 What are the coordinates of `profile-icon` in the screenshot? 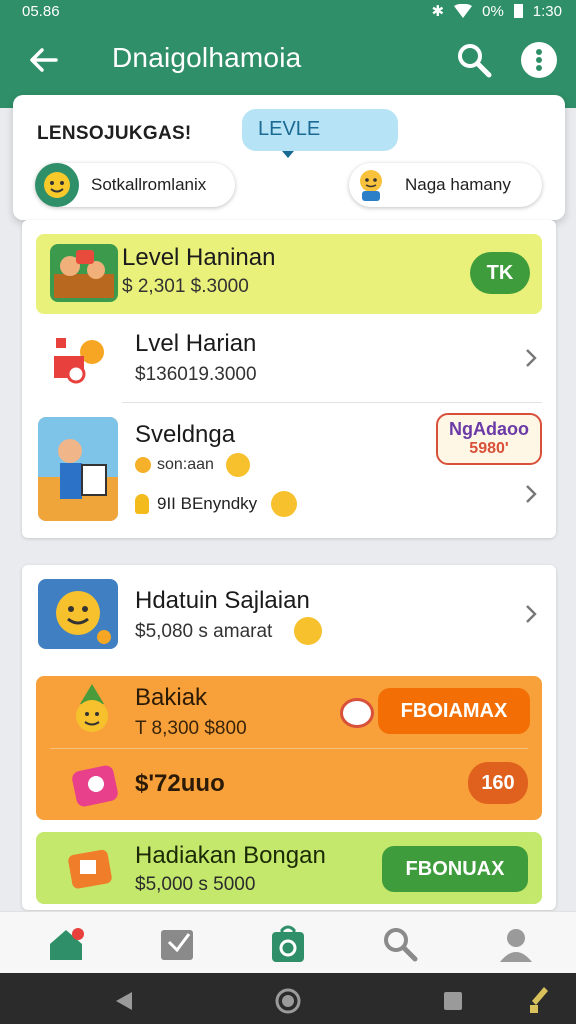 It's located at (516, 944).